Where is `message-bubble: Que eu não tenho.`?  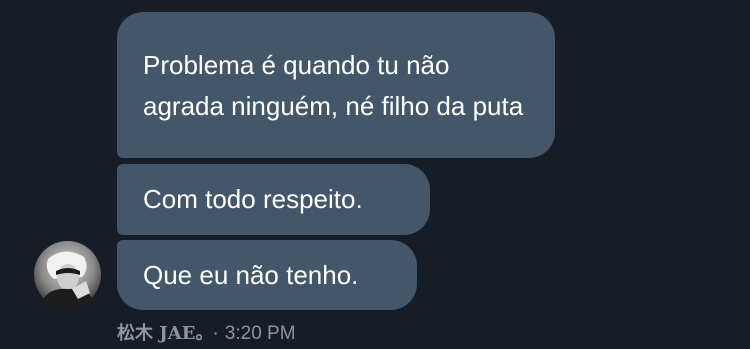 message-bubble: Que eu não tenho. is located at coordinates (267, 275).